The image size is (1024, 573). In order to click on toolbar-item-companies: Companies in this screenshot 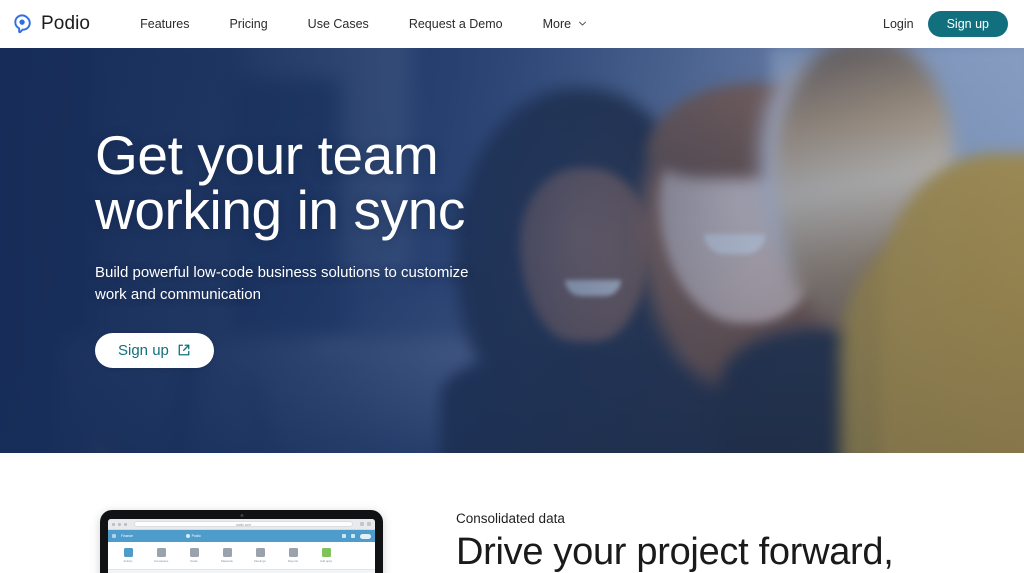, I will do `click(161, 555)`.